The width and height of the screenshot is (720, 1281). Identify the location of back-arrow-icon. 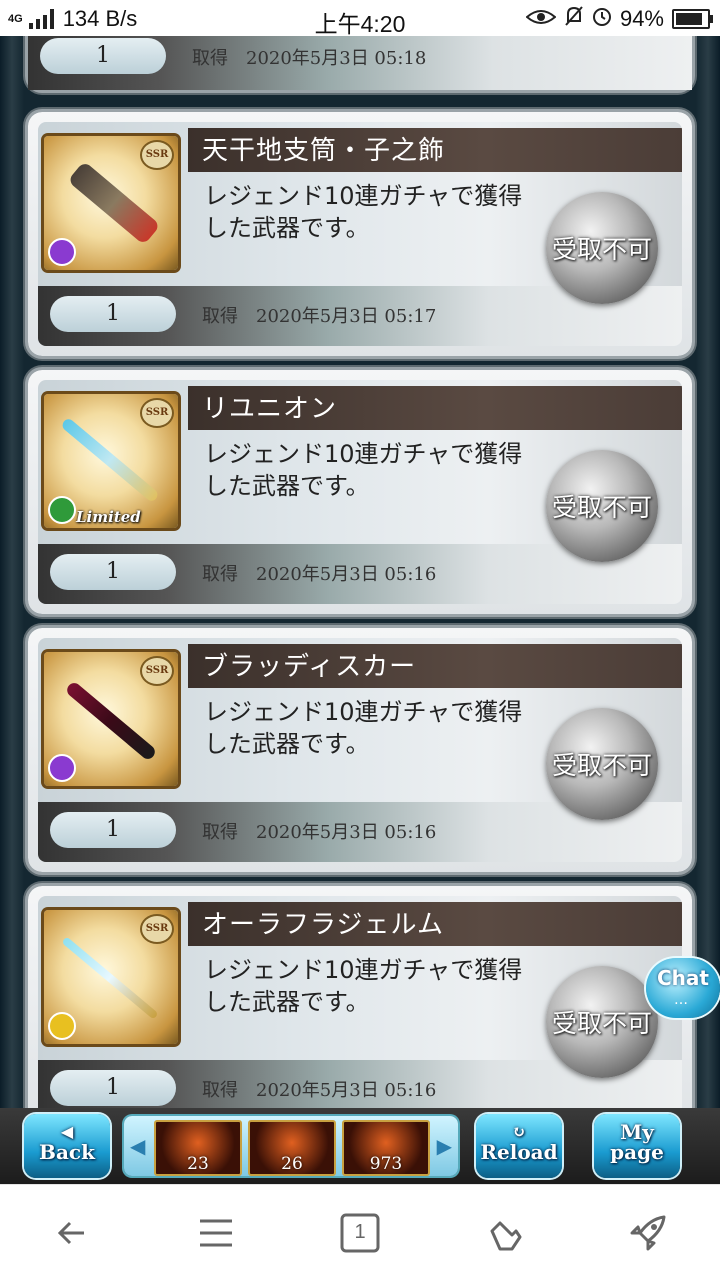
(72, 1233).